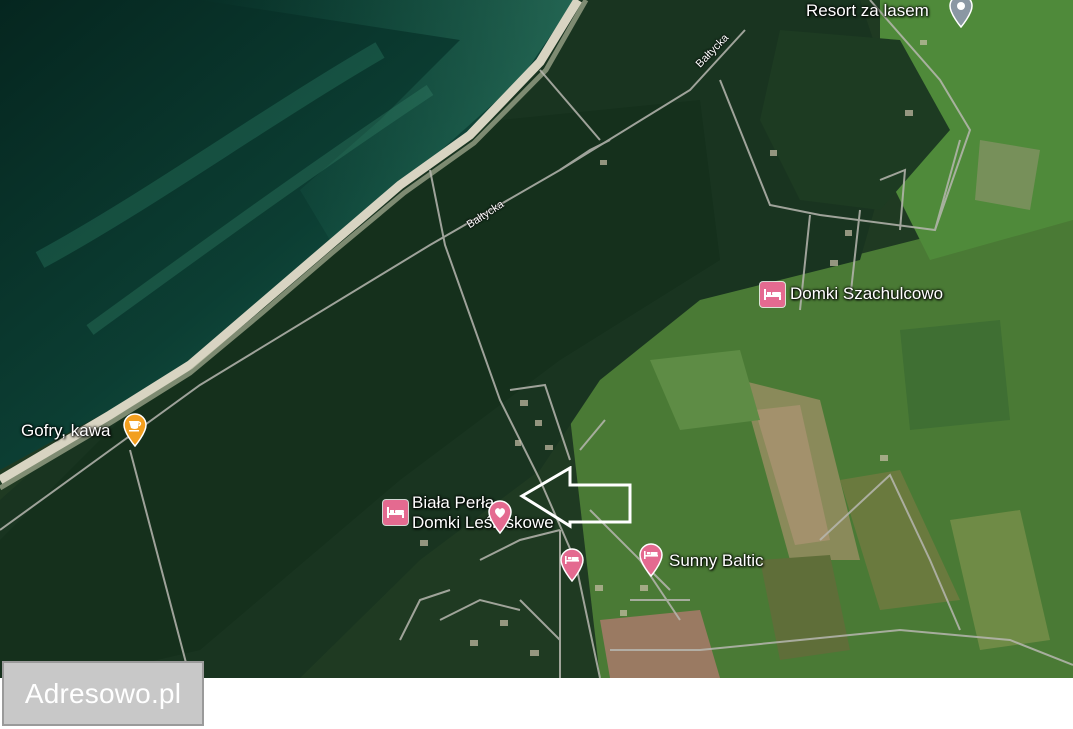  I want to click on arrow-icon, so click(575, 497).